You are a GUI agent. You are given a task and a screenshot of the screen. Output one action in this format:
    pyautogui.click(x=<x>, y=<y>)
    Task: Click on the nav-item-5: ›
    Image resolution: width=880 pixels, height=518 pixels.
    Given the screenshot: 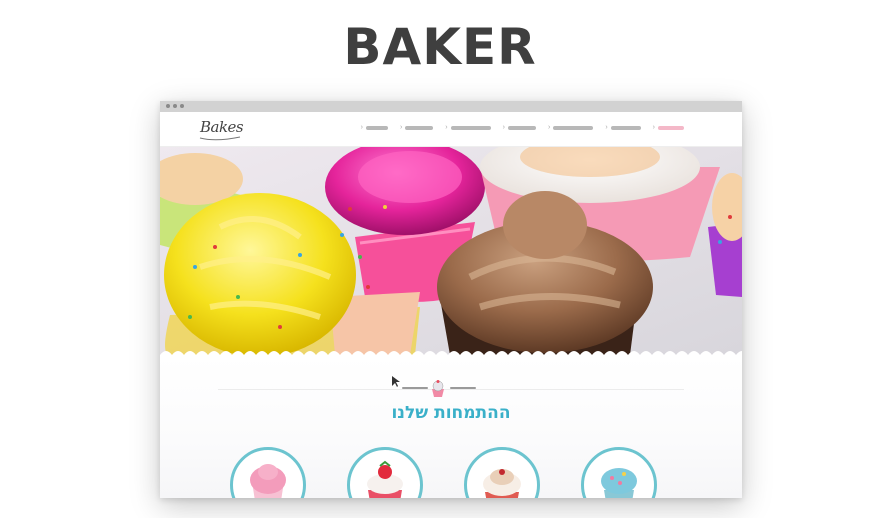 What is the action you would take?
    pyautogui.click(x=570, y=127)
    